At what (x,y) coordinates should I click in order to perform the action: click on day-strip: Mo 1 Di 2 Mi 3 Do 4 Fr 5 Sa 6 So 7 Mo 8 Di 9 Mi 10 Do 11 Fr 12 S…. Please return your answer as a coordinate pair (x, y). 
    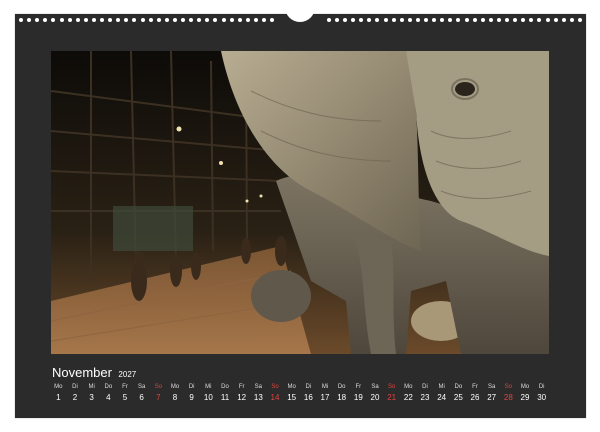
    Looking at the image, I should click on (300, 398).